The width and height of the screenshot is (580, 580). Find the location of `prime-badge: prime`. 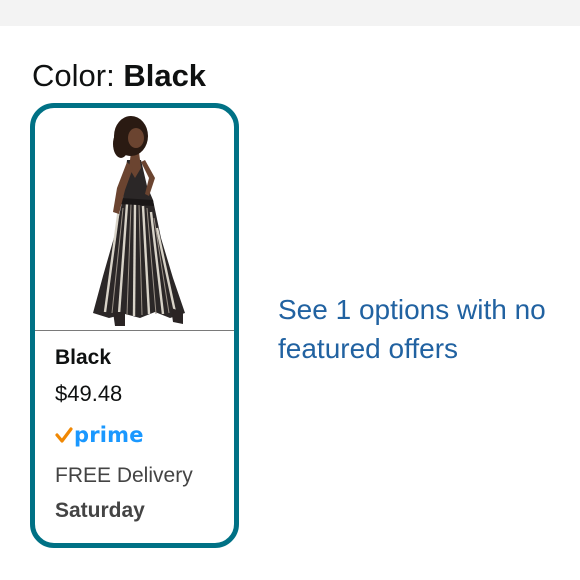

prime-badge: prime is located at coordinates (99, 435).